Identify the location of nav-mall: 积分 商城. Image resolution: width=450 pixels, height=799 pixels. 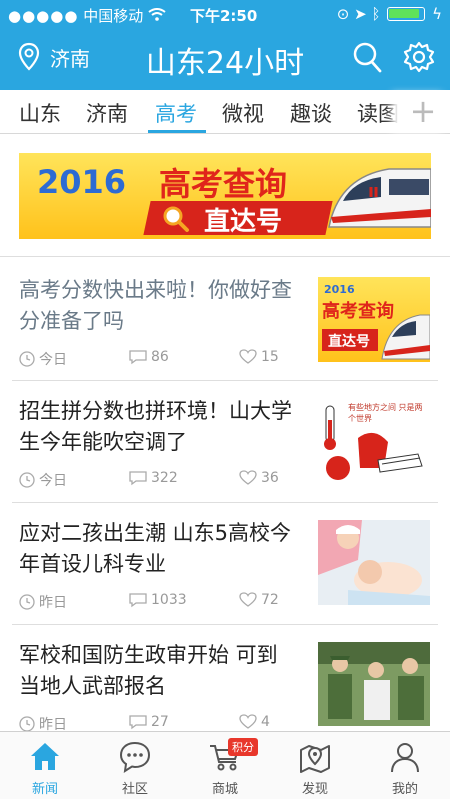
(225, 765).